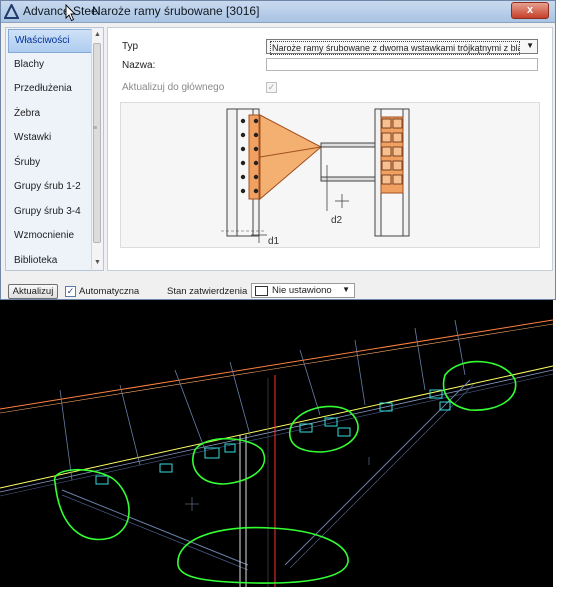  Describe the element at coordinates (130, 46) in the screenshot. I see `type-label: Typ` at that location.